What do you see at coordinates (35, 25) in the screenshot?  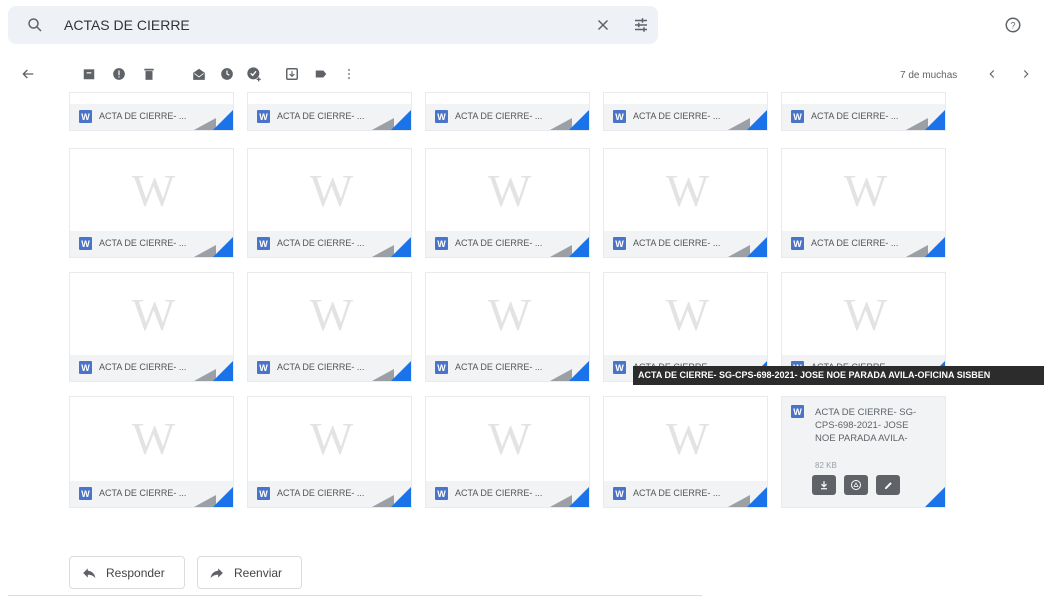 I see `search-icon` at bounding box center [35, 25].